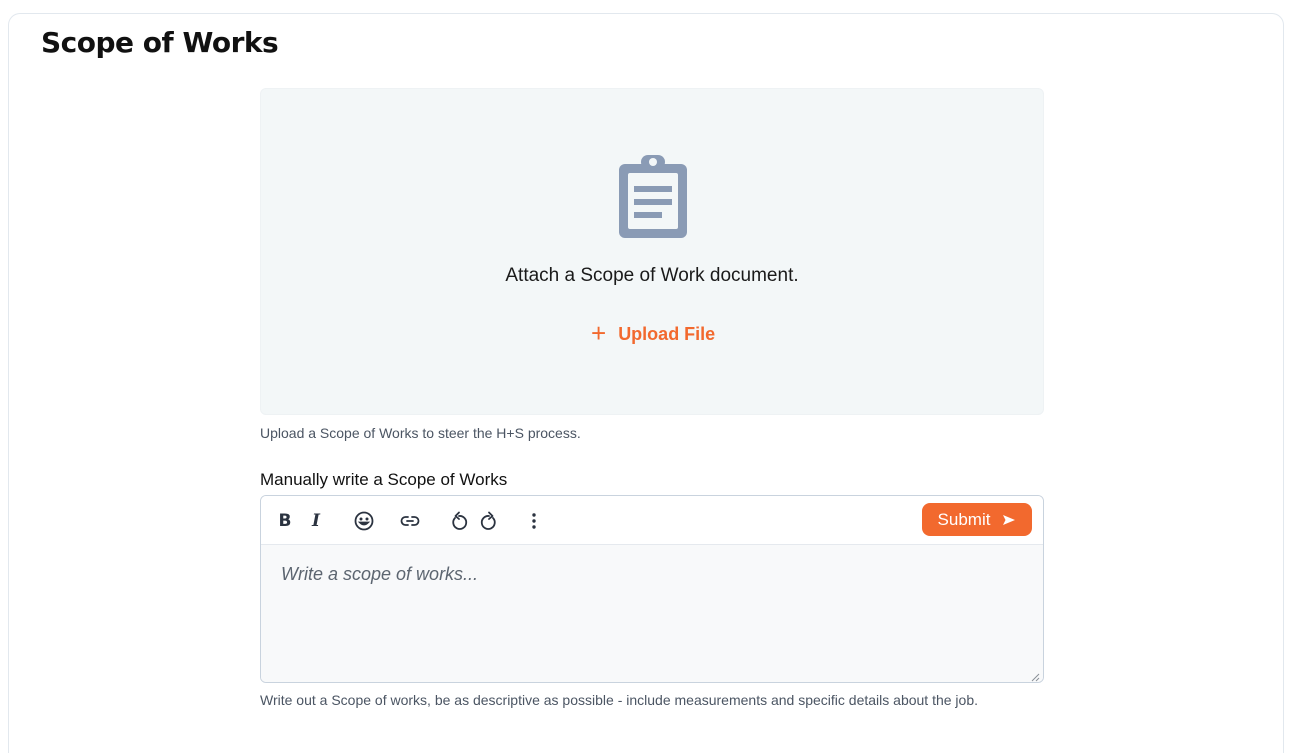 This screenshot has width=1290, height=753. Describe the element at coordinates (410, 521) in the screenshot. I see `link-icon` at that location.